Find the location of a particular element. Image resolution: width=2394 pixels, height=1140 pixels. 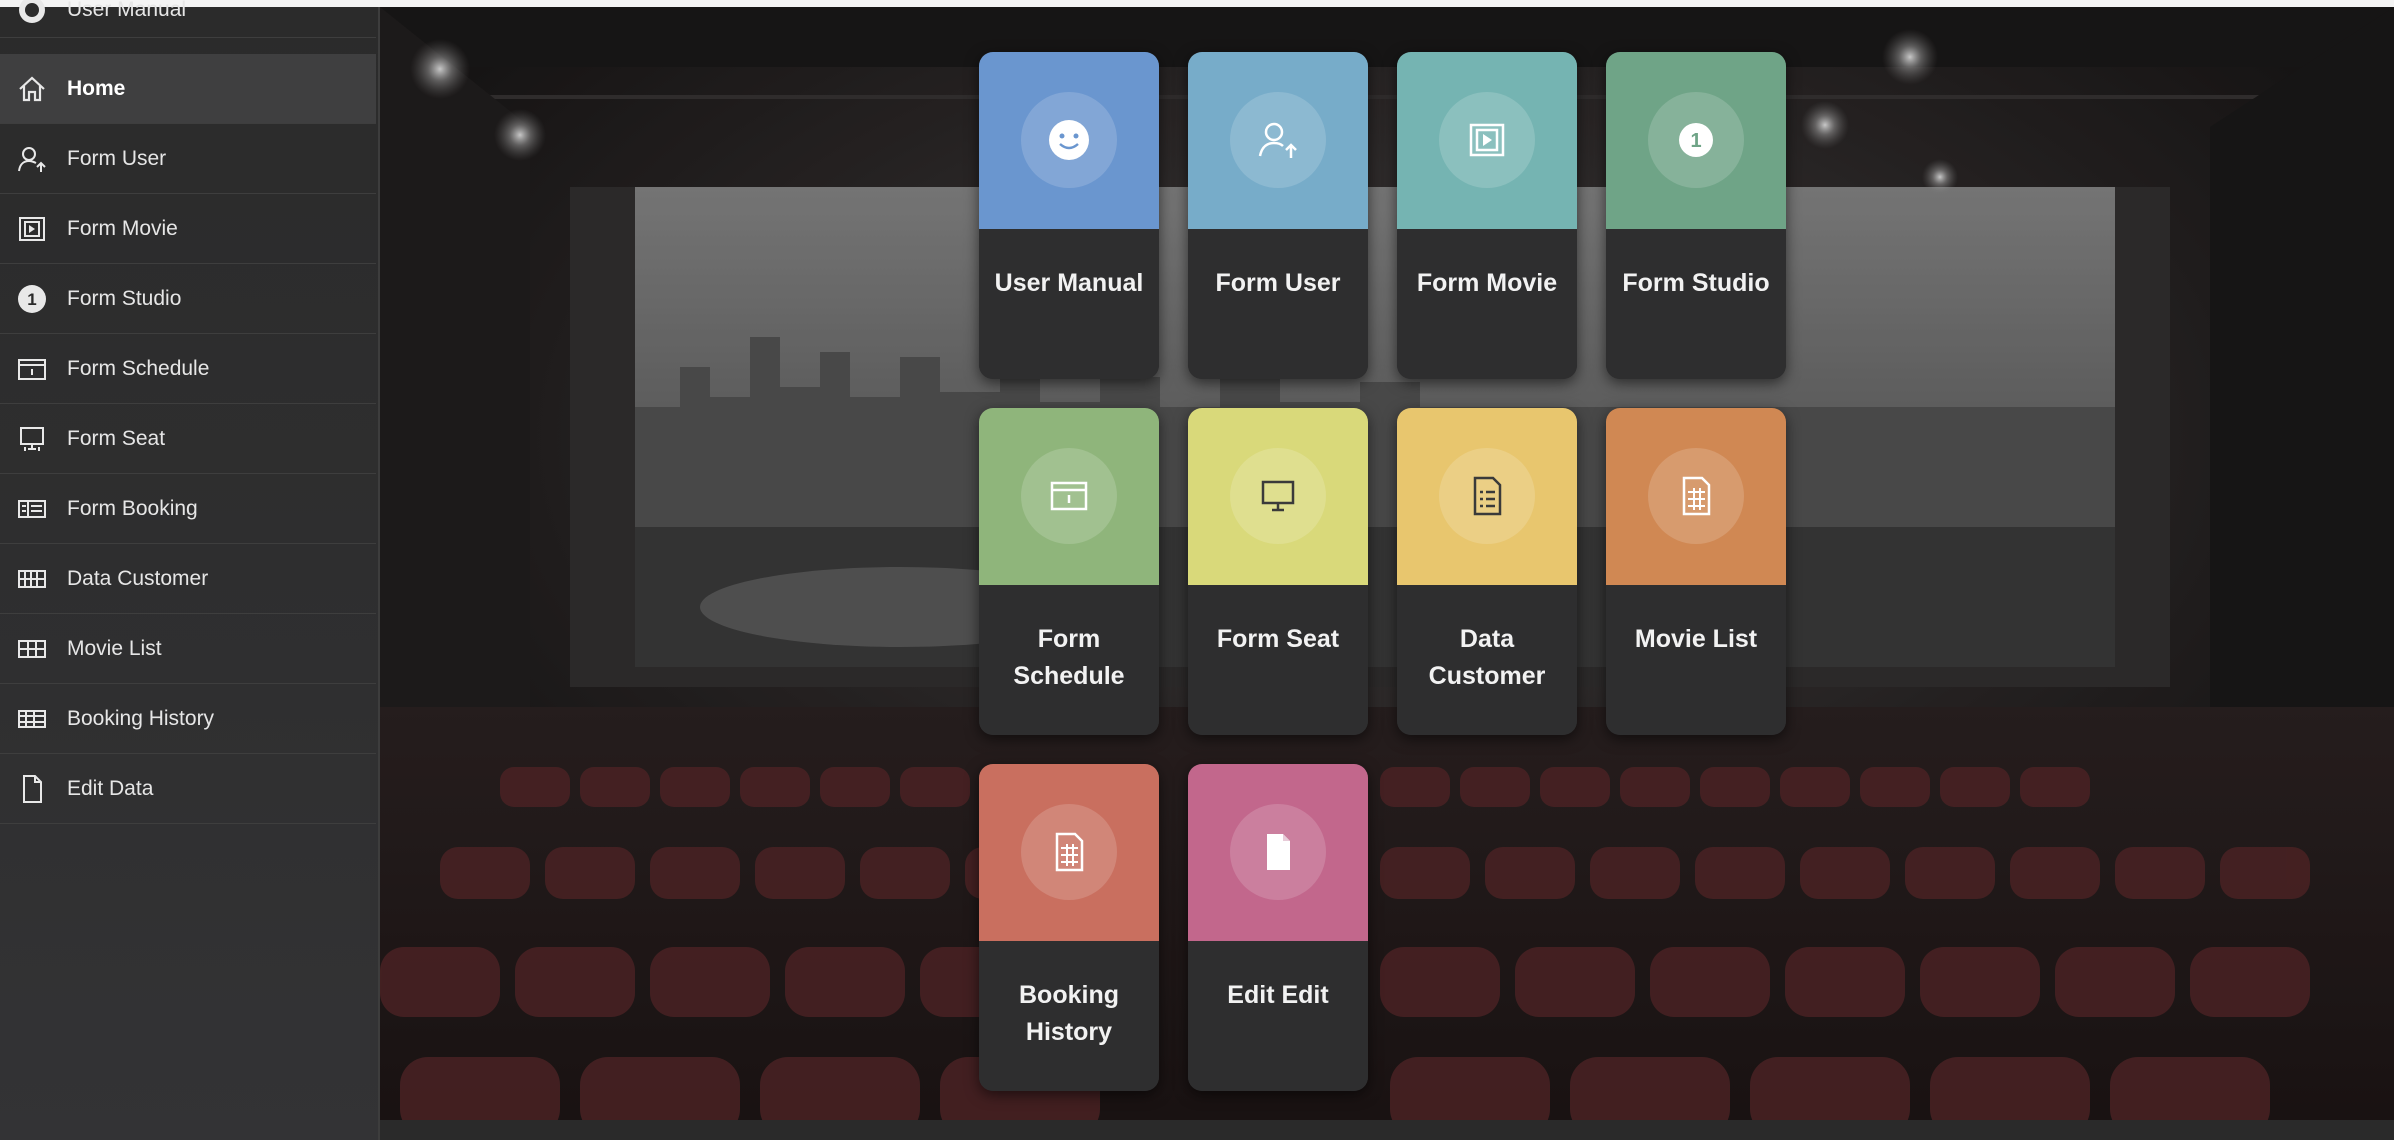

sidebar-item-label: Form User is located at coordinates (117, 158).